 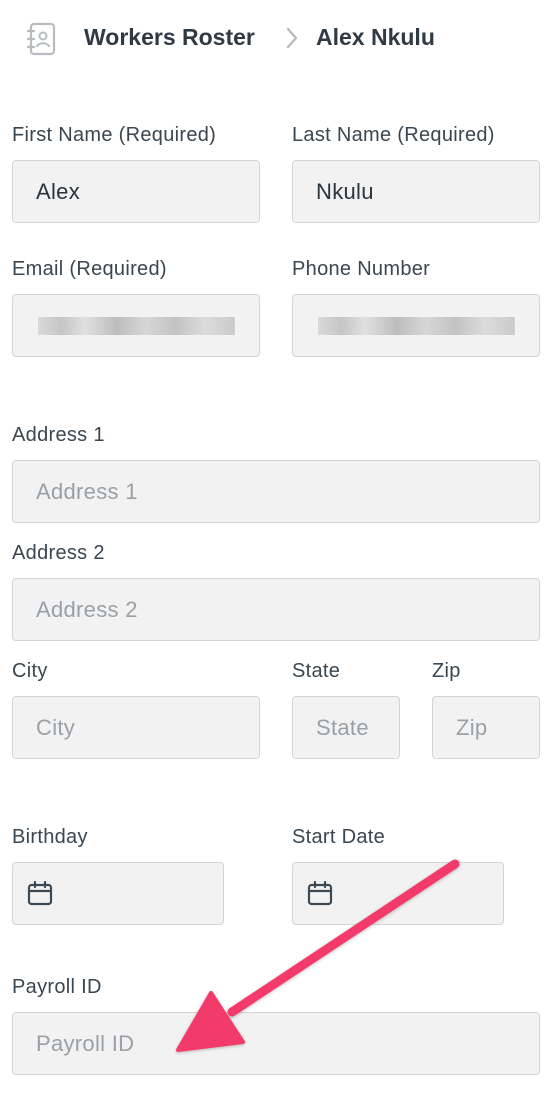 What do you see at coordinates (292, 38) in the screenshot?
I see `chevron-right-icon` at bounding box center [292, 38].